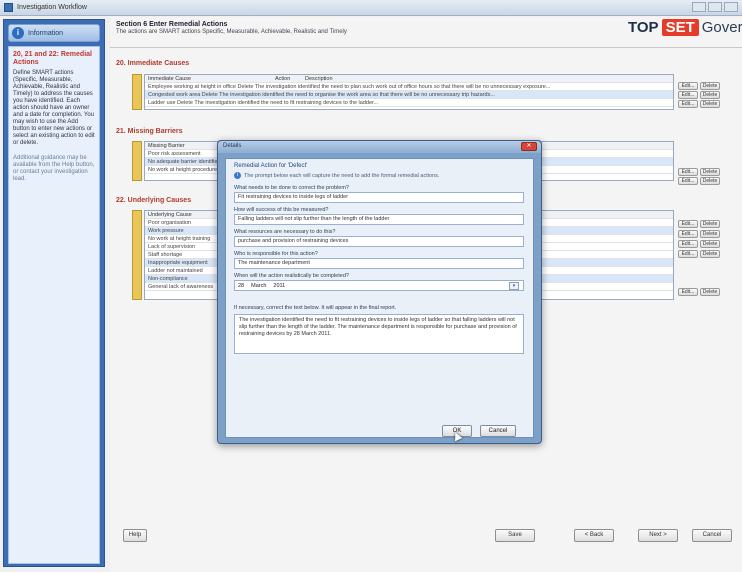 Image resolution: width=742 pixels, height=572 pixels. What do you see at coordinates (699, 176) in the screenshot?
I see `missing-row-buttons: Edit... Delete Edit... Delete` at bounding box center [699, 176].